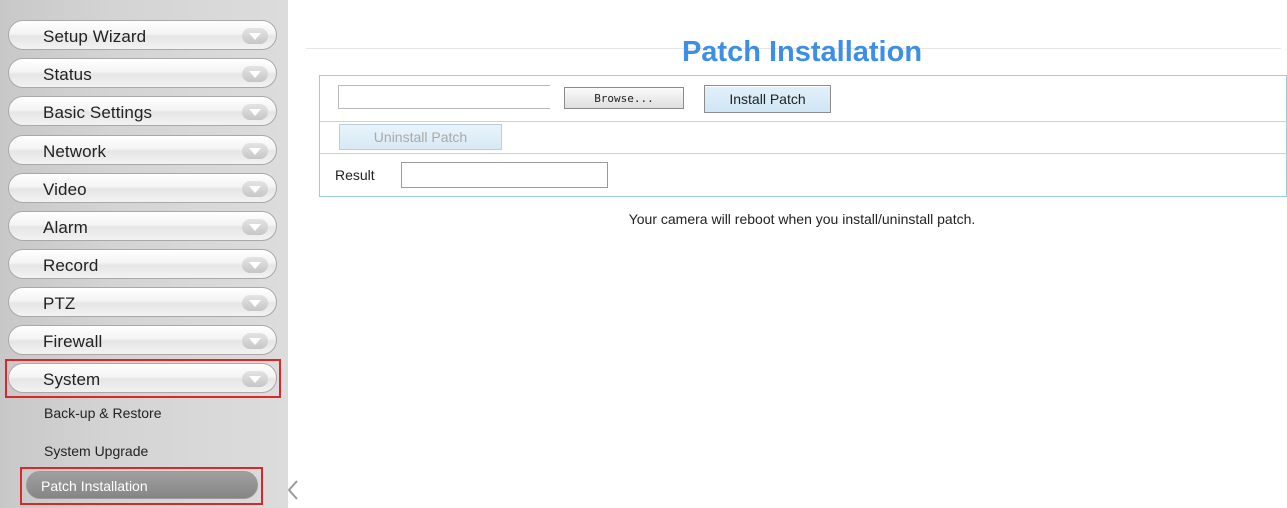 This screenshot has width=1287, height=508. What do you see at coordinates (96, 451) in the screenshot?
I see `submenu-system-upgrade: System Upgrade` at bounding box center [96, 451].